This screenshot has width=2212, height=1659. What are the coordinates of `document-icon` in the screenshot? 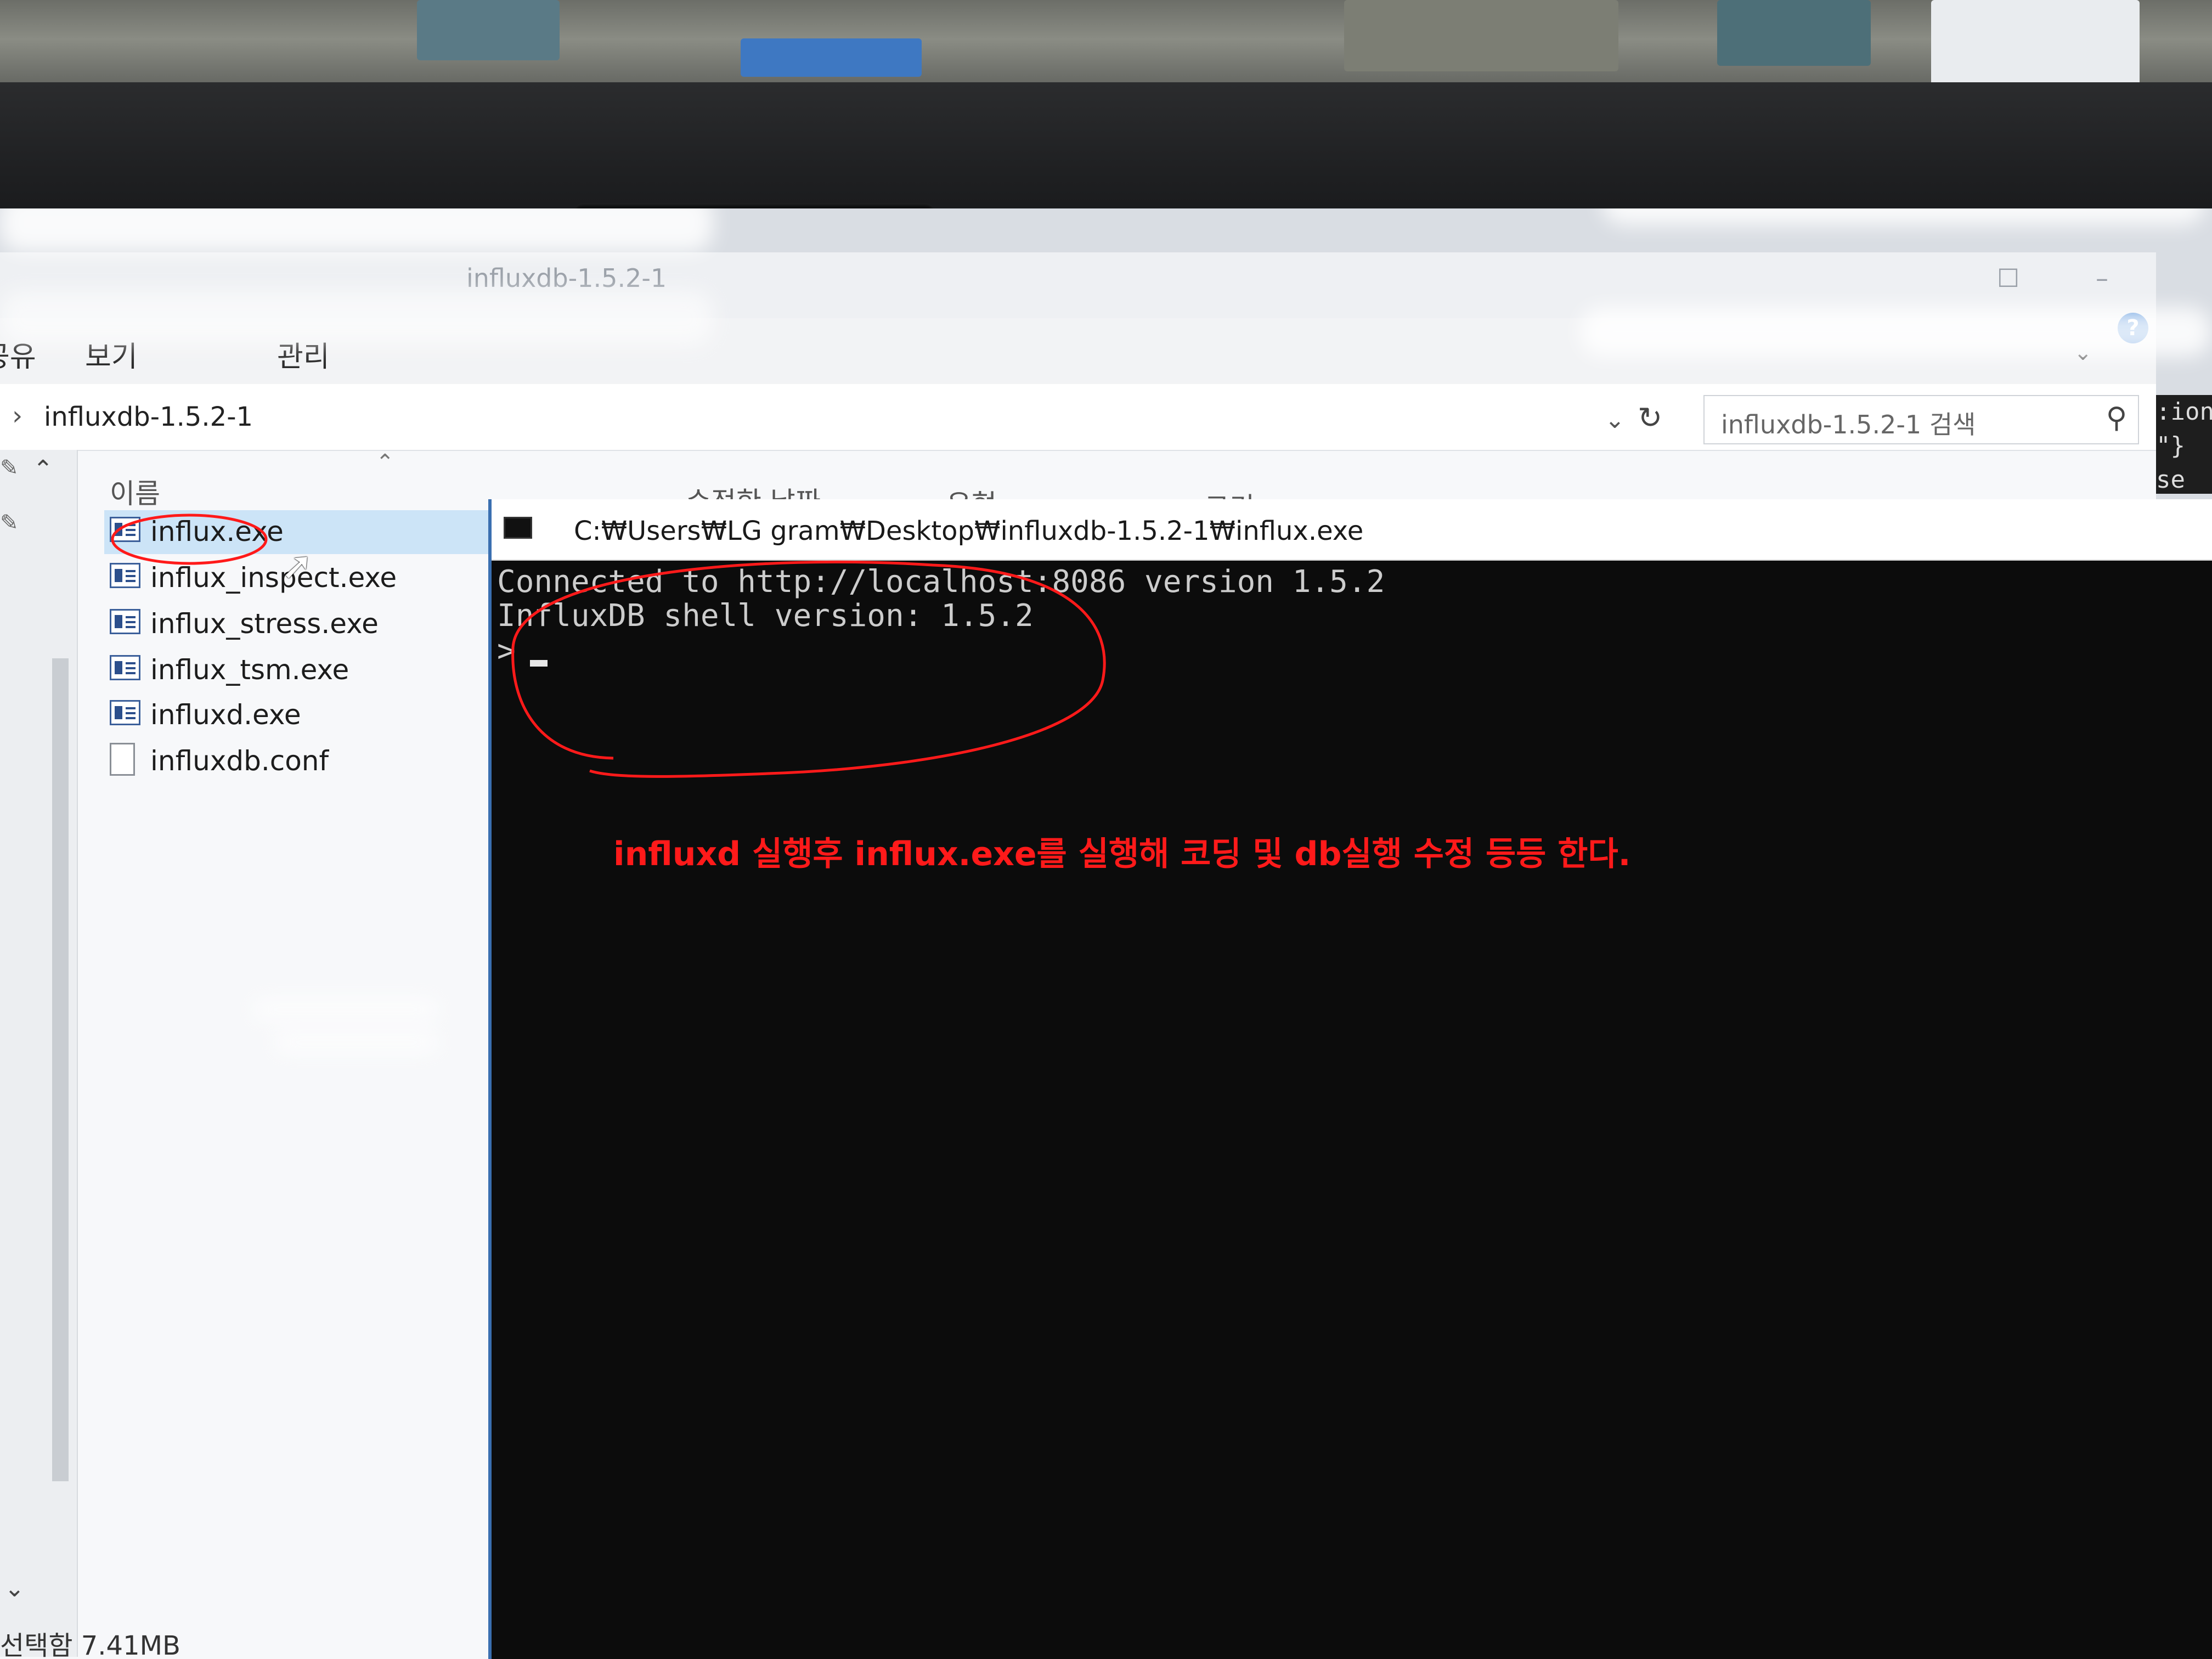 It's located at (122, 759).